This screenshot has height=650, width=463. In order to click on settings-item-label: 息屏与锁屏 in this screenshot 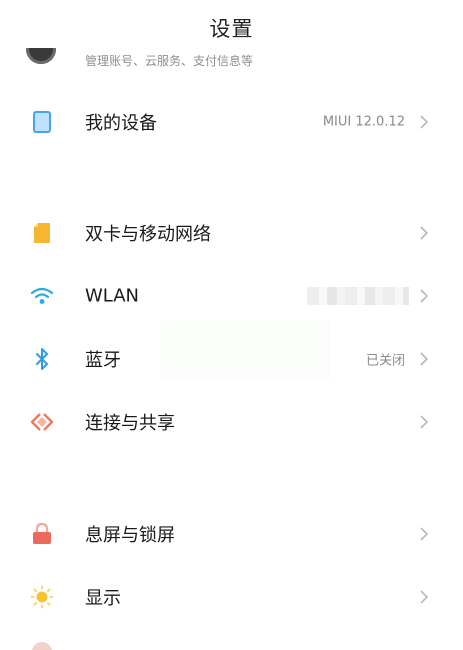, I will do `click(130, 535)`.